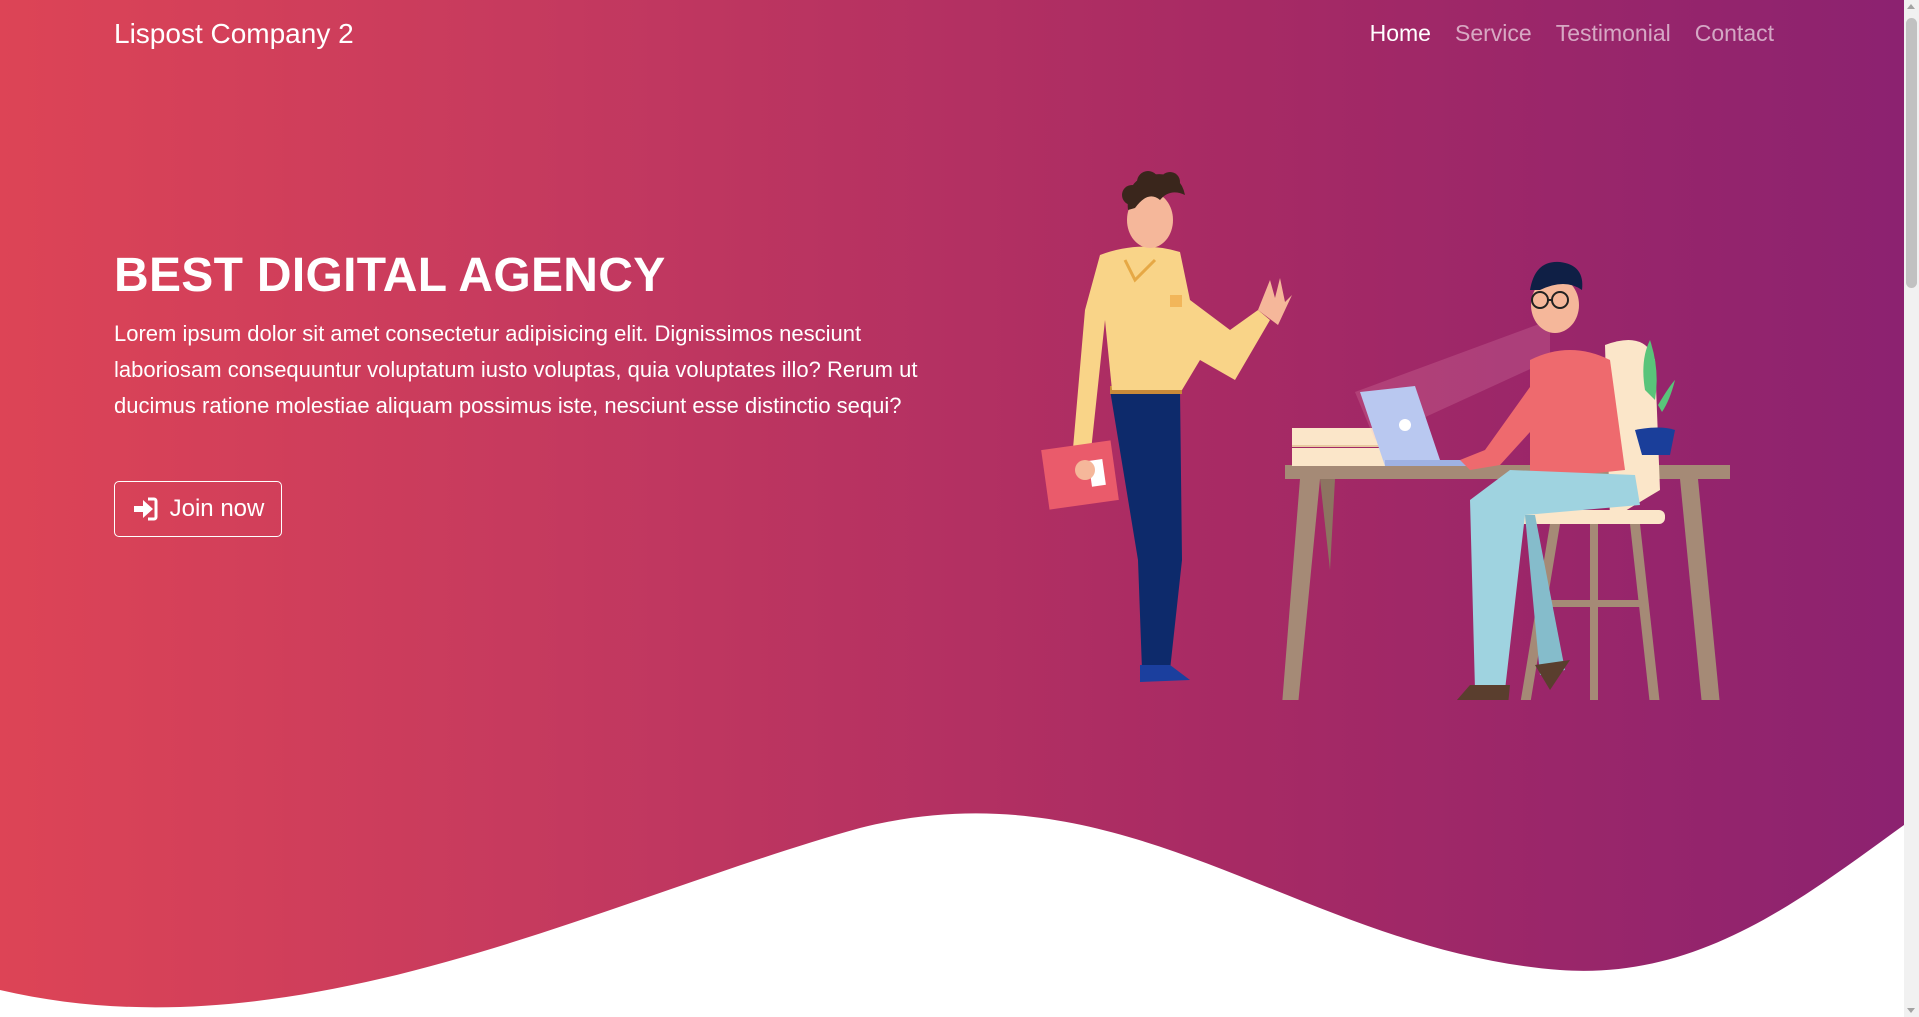  Describe the element at coordinates (390, 275) in the screenshot. I see `hero-title: BEST DIGITAL AGENCY` at that location.